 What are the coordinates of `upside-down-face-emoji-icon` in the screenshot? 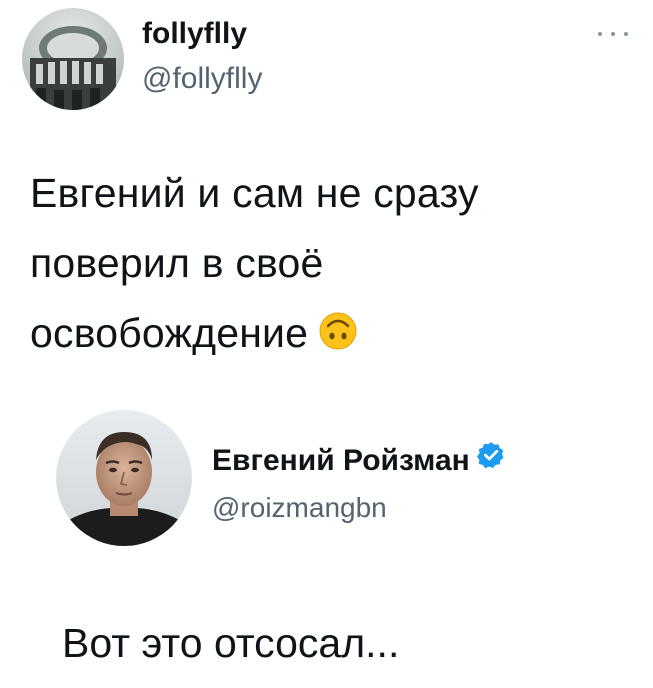 It's located at (338, 337).